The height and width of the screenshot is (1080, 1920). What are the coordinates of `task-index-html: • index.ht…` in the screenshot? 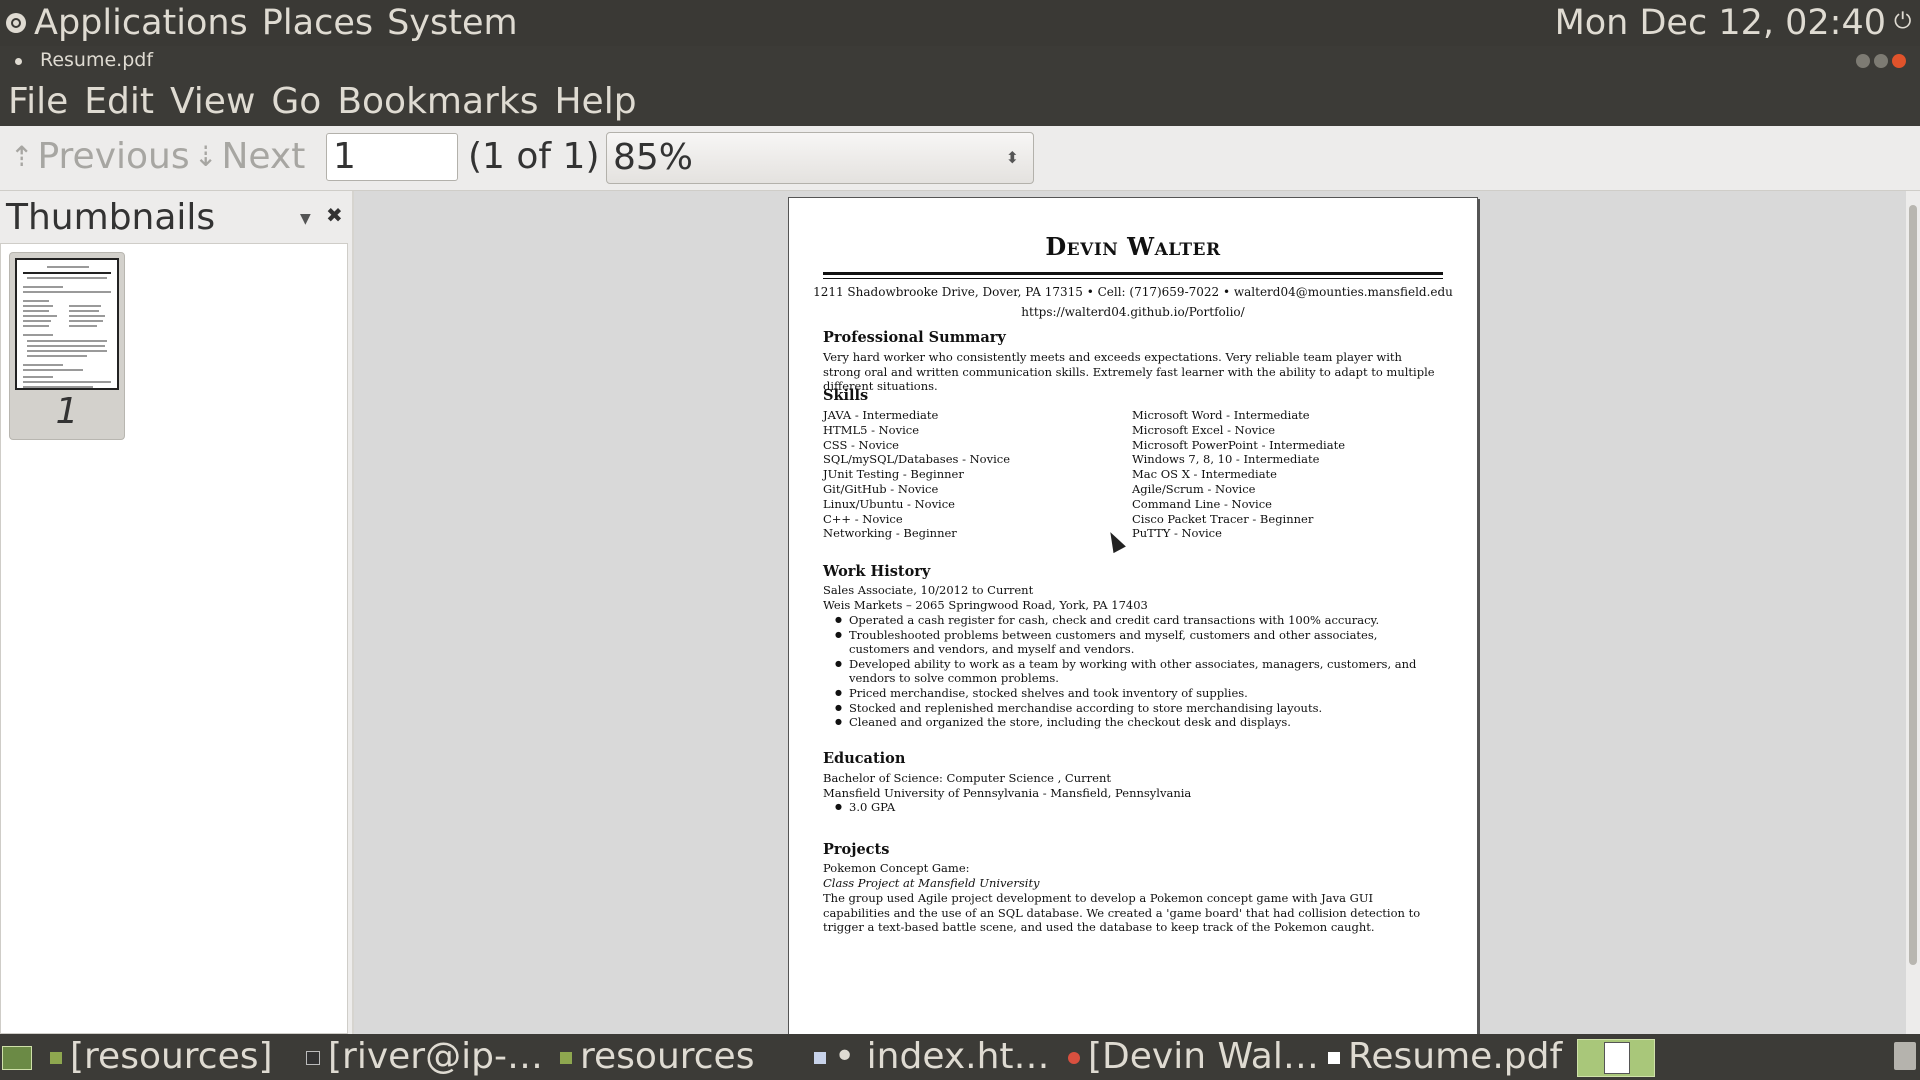 It's located at (932, 1057).